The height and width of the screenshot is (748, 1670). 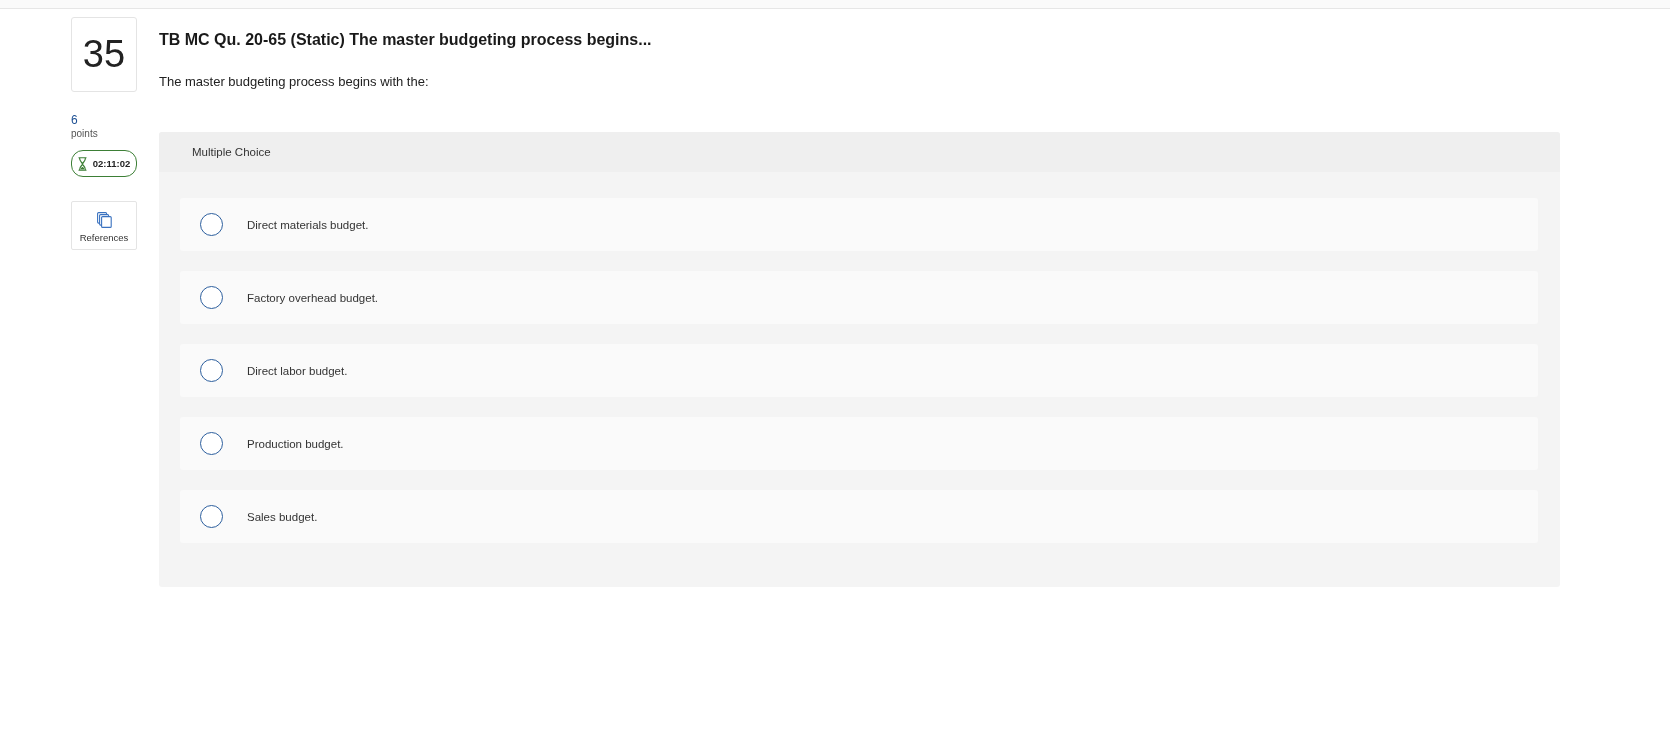 What do you see at coordinates (295, 443) in the screenshot?
I see `option-label: Production budget.` at bounding box center [295, 443].